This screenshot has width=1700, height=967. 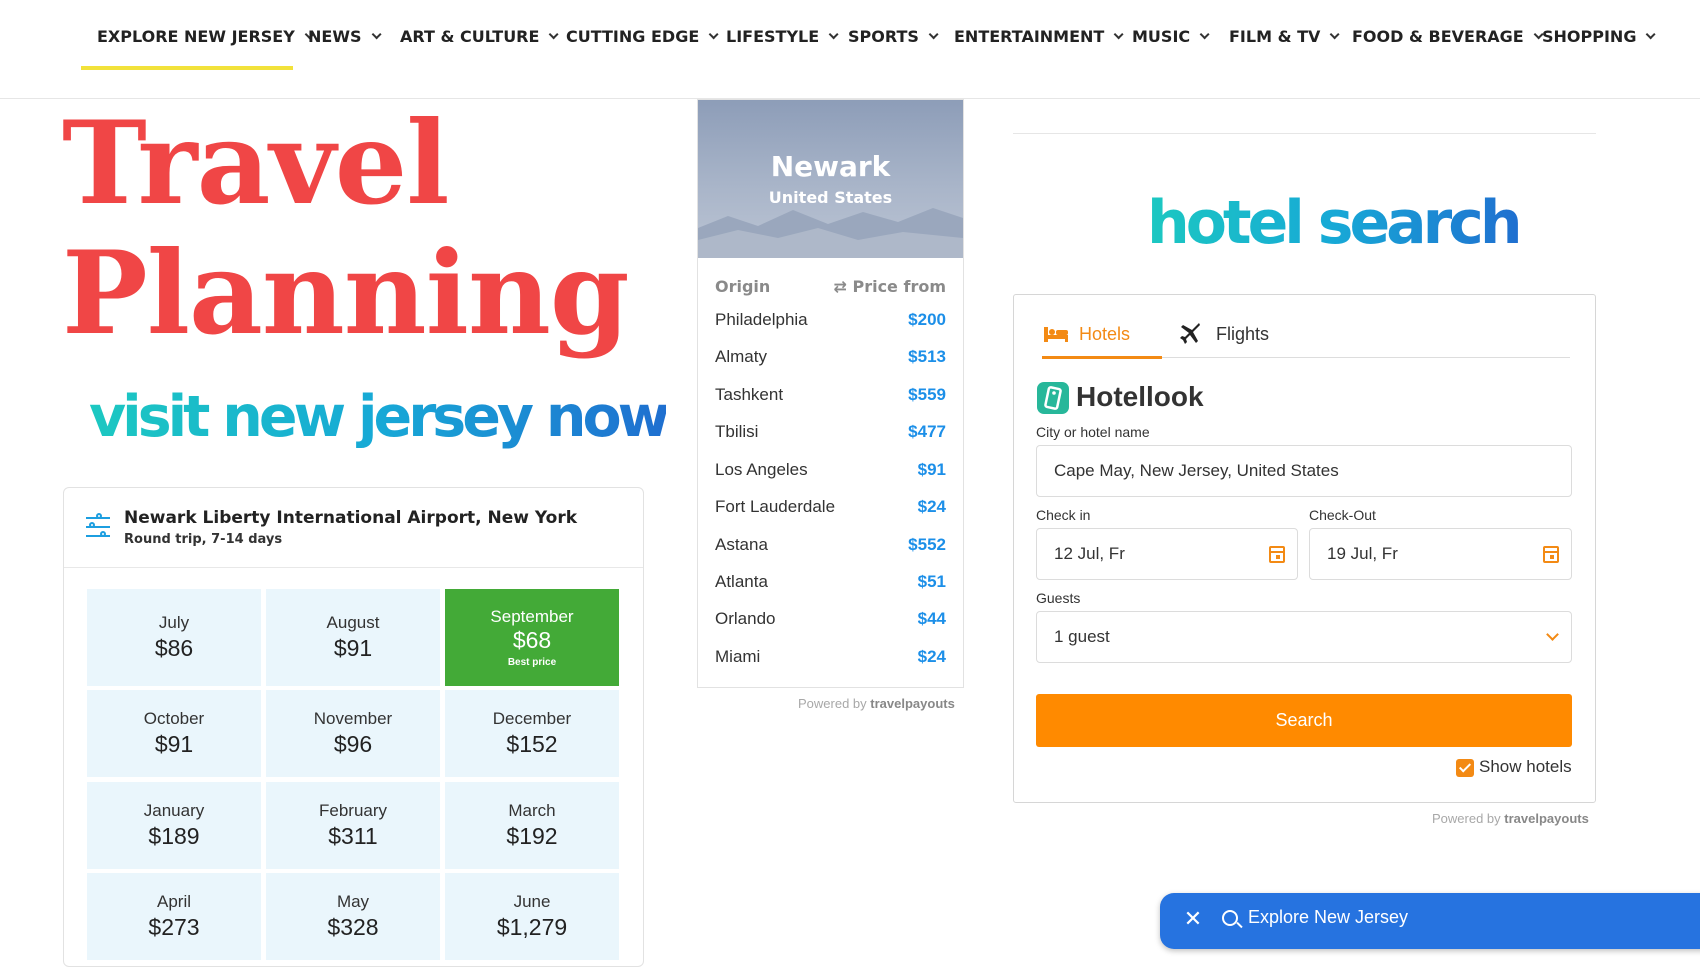 What do you see at coordinates (1243, 333) in the screenshot?
I see `tab-flights-label: Flights` at bounding box center [1243, 333].